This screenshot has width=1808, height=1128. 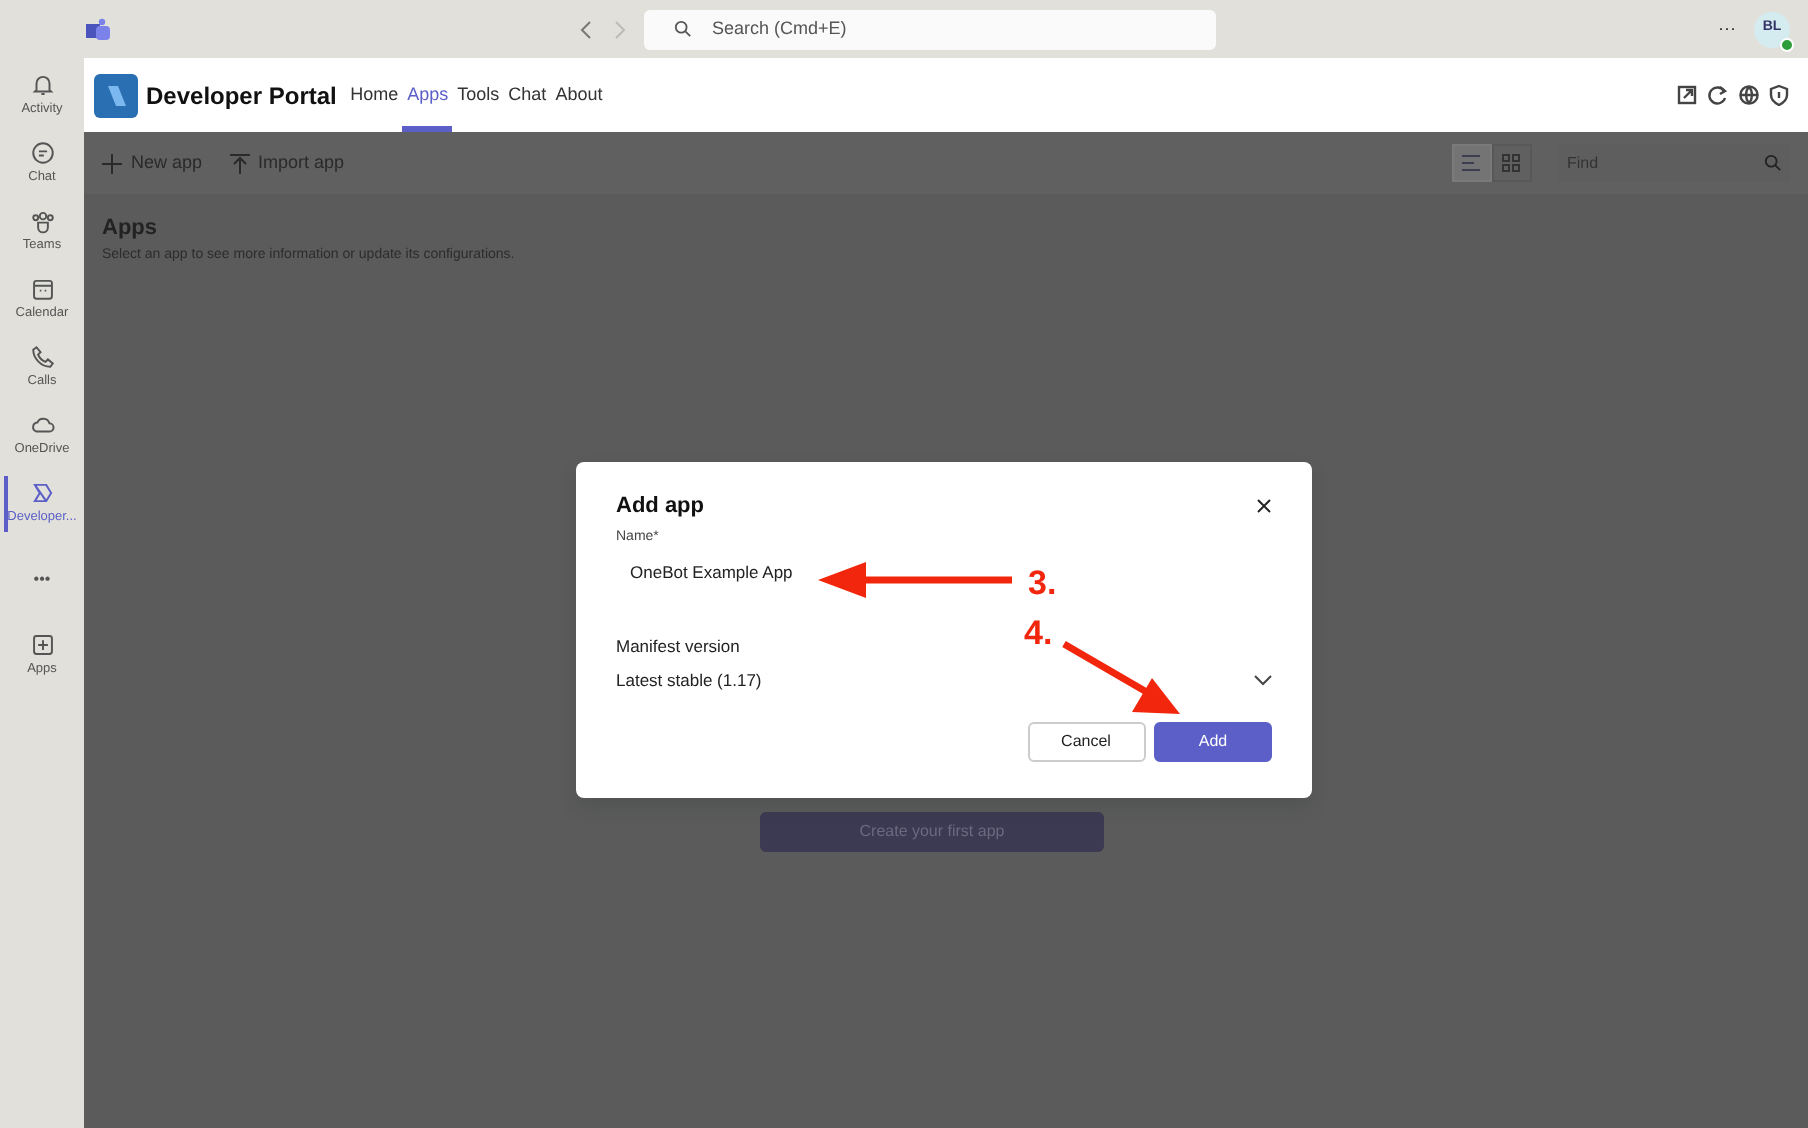 I want to click on list-view-button, so click(x=1471, y=163).